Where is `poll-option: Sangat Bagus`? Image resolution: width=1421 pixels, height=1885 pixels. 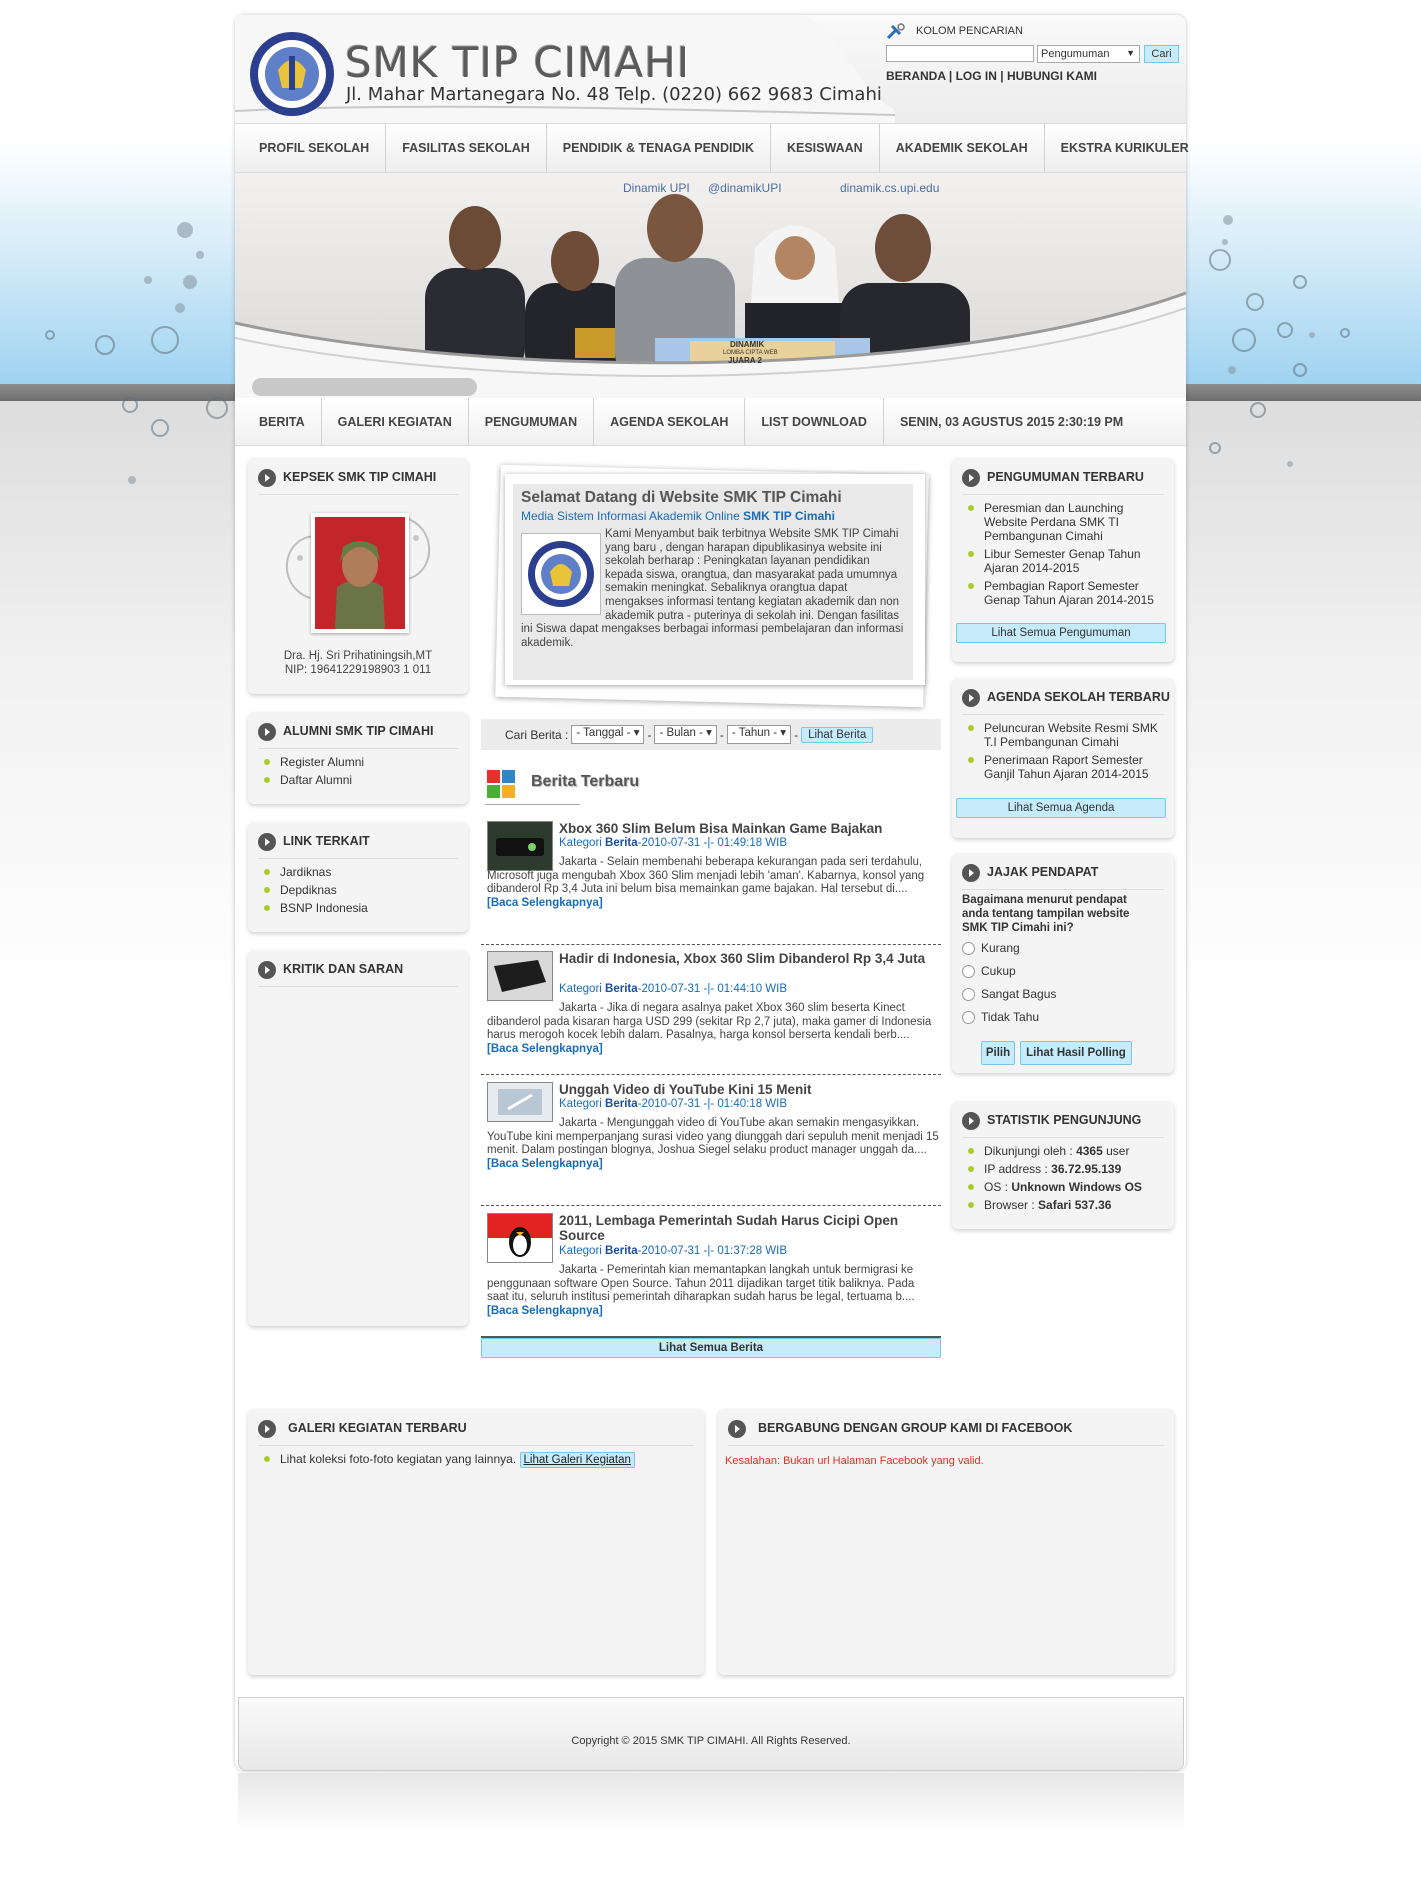
poll-option: Sangat Bagus is located at coordinates (1009, 998).